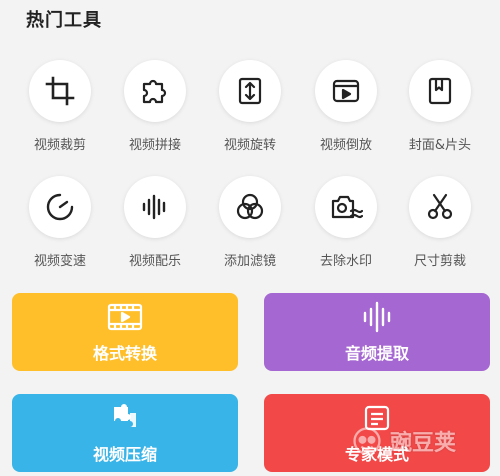  I want to click on puzzle-icon, so click(154, 91).